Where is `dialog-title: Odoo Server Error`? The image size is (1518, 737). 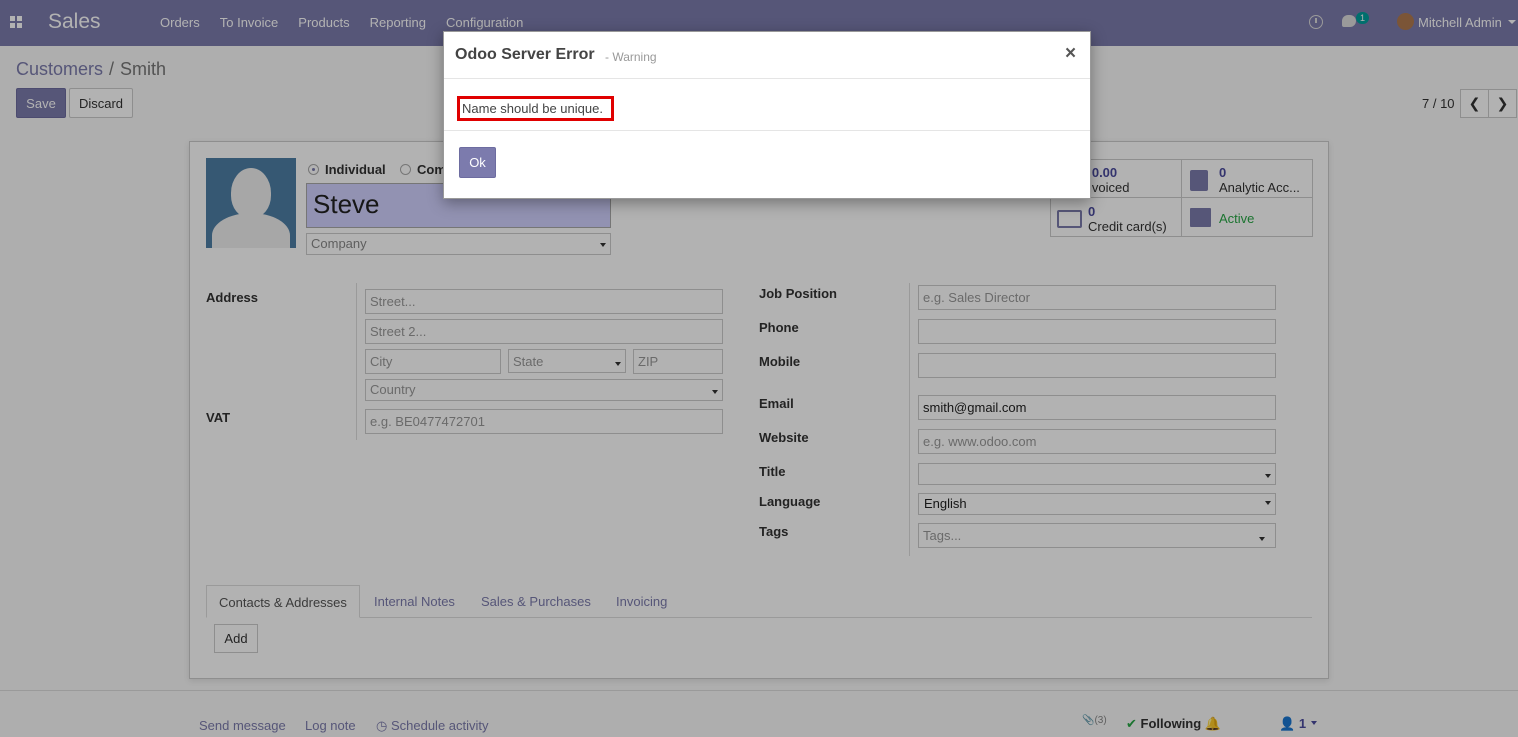
dialog-title: Odoo Server Error is located at coordinates (525, 54).